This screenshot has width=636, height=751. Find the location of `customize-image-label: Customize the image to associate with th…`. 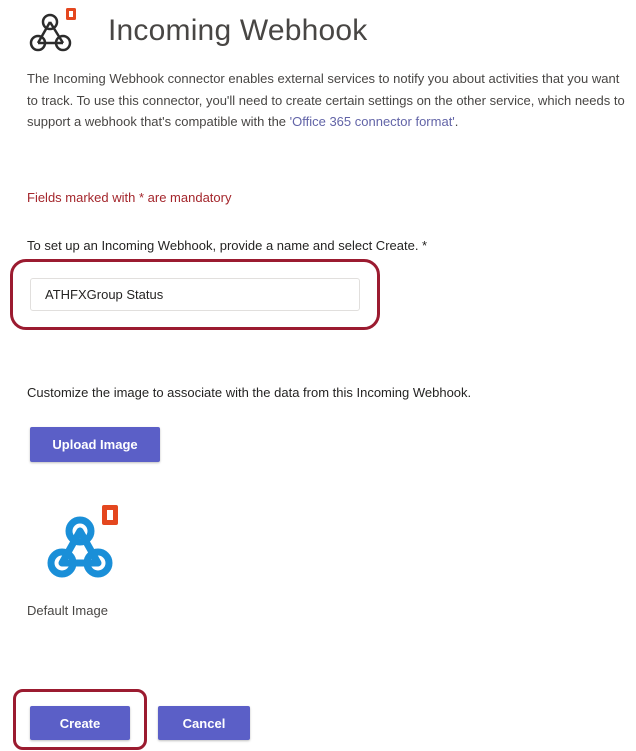

customize-image-label: Customize the image to associate with th… is located at coordinates (249, 392).